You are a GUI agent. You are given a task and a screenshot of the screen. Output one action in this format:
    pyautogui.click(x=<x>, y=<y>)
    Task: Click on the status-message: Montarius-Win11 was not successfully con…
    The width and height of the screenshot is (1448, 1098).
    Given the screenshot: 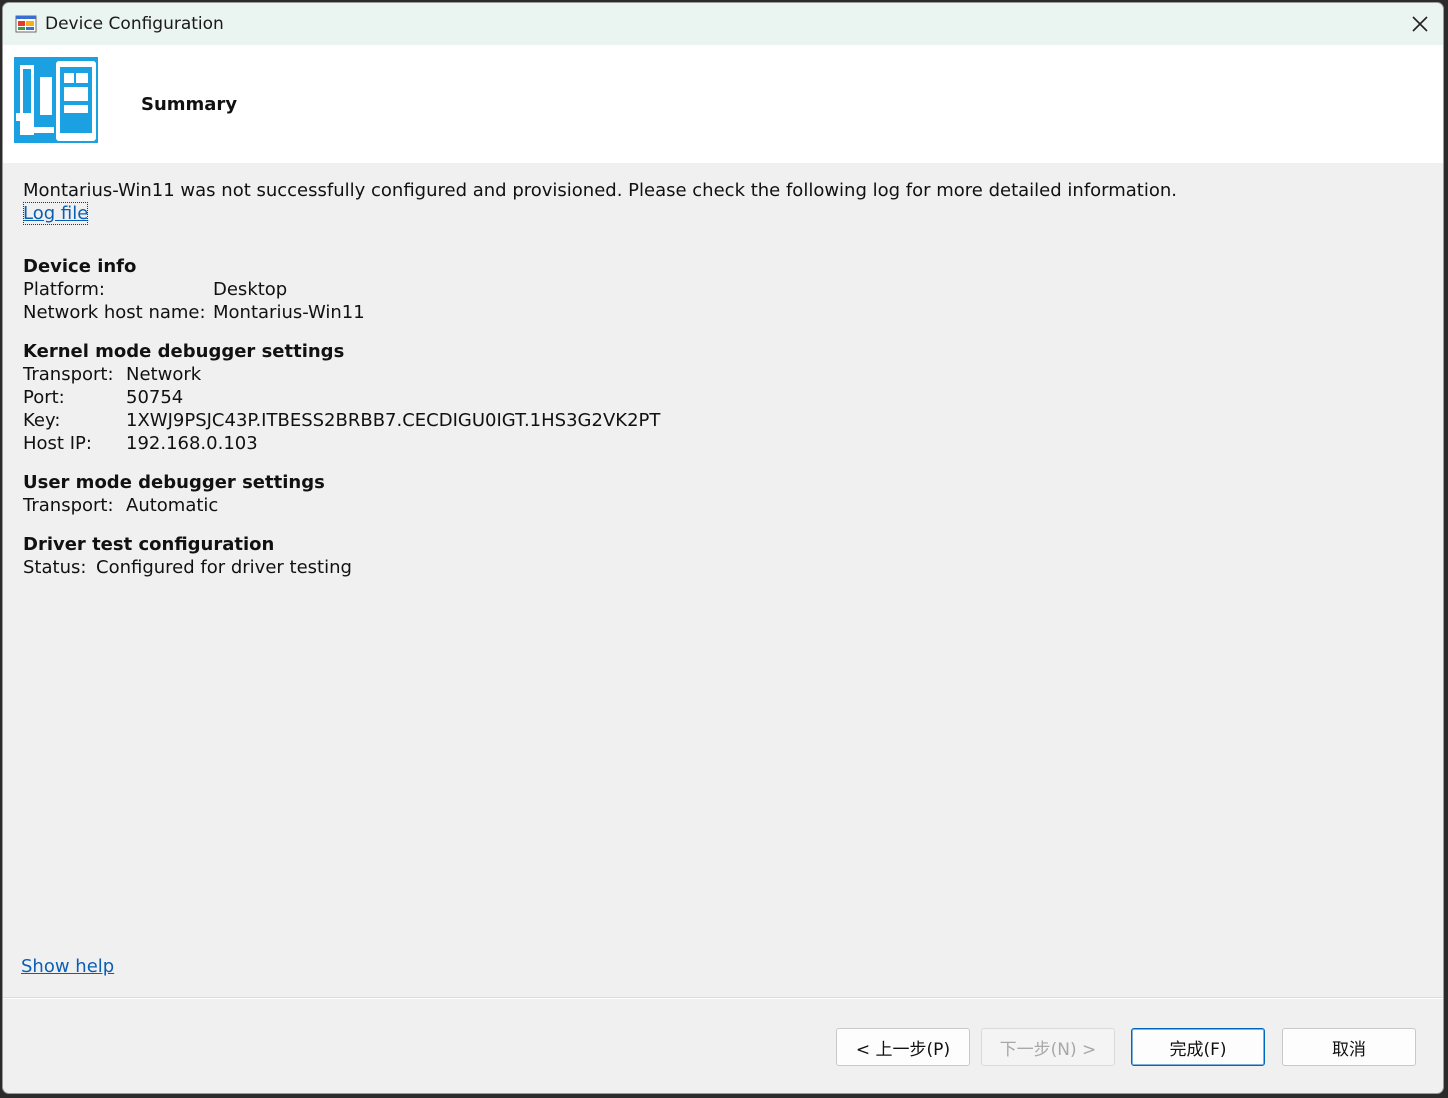 What is the action you would take?
    pyautogui.click(x=600, y=190)
    